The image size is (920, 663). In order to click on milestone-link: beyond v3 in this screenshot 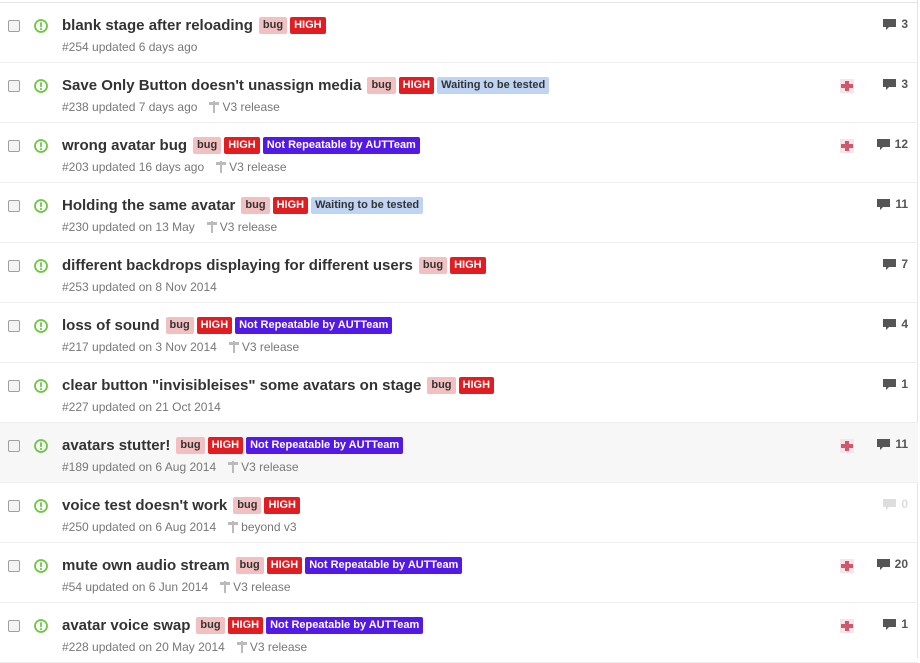, I will do `click(262, 527)`.